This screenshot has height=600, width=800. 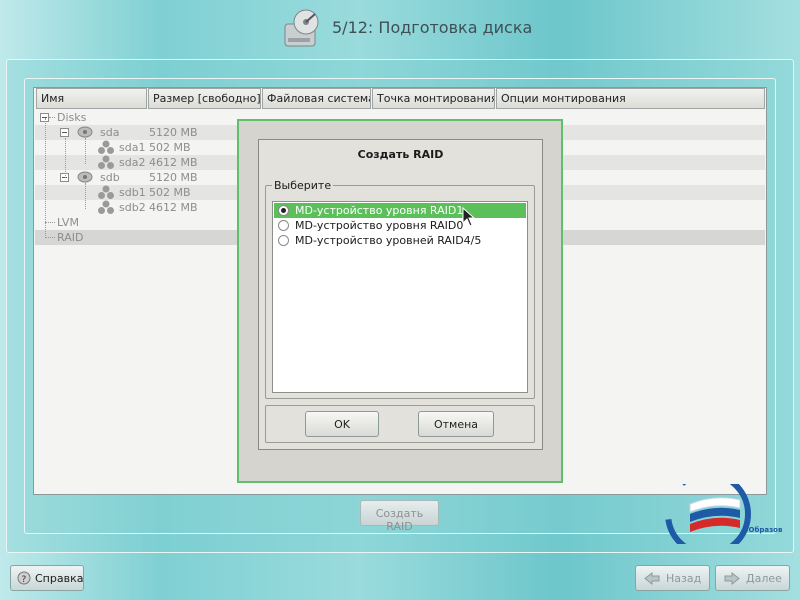 What do you see at coordinates (456, 424) in the screenshot?
I see `cancel-button: Отмена` at bounding box center [456, 424].